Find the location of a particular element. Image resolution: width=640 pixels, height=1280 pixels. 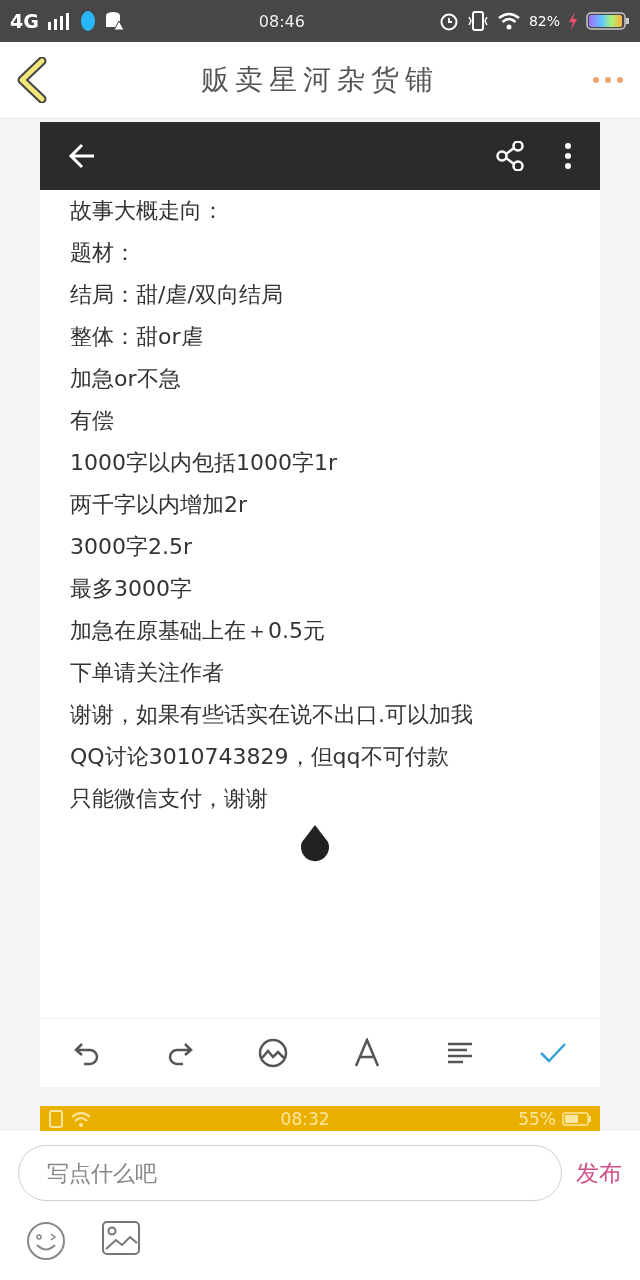

publish-button: 发布 is located at coordinates (599, 1173).